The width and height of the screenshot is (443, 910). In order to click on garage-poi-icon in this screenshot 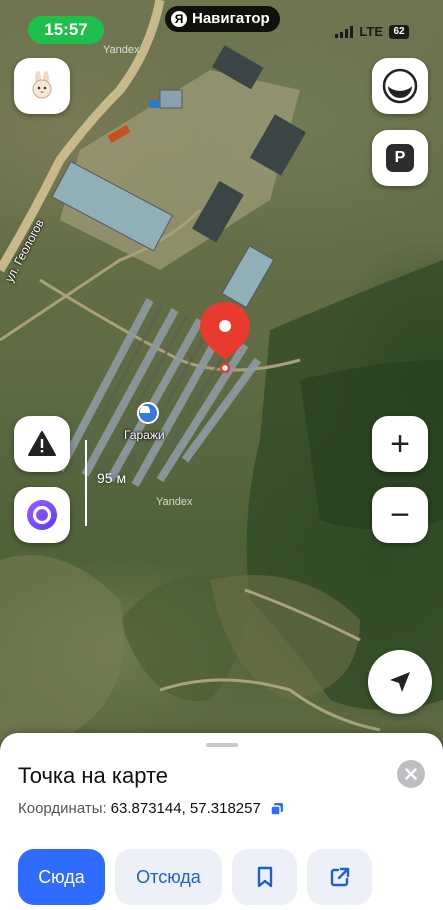, I will do `click(148, 413)`.